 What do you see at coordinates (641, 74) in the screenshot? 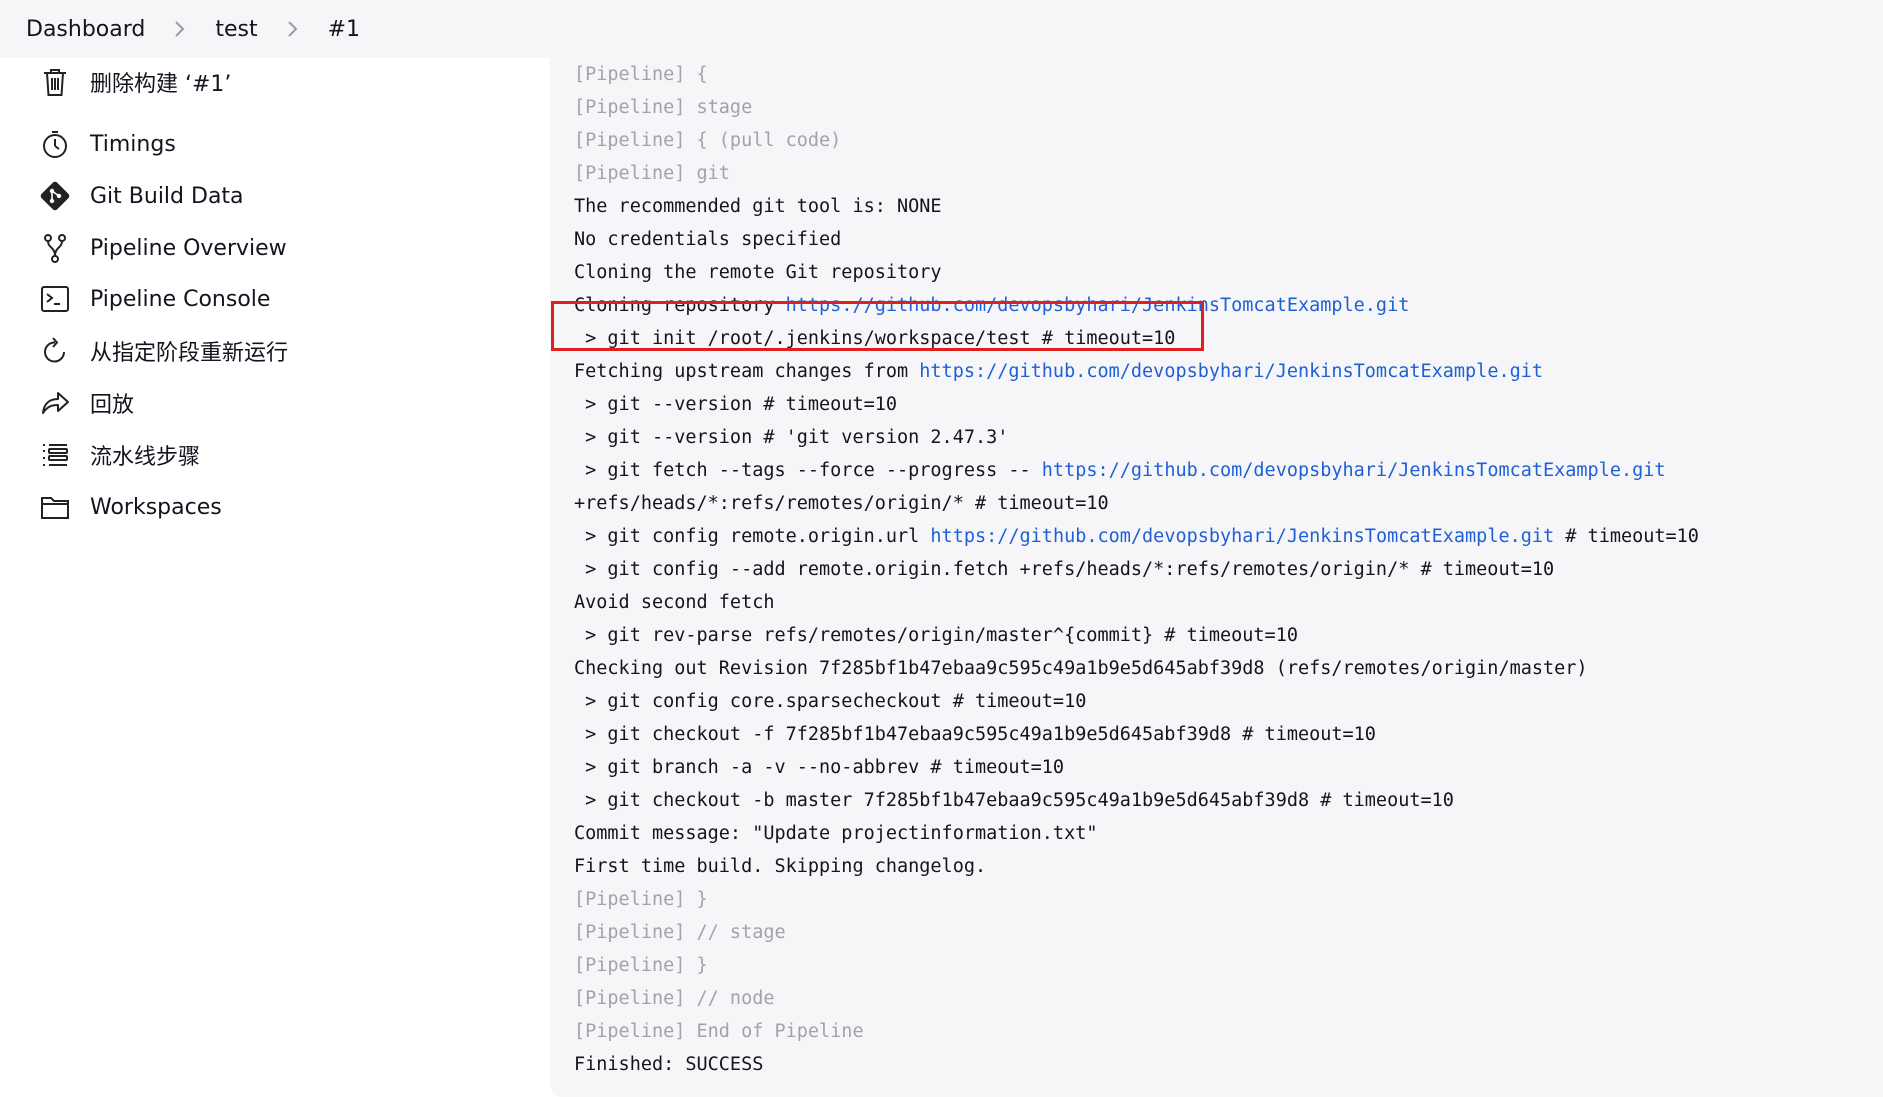
I see `console-text: [Pipeline] {` at bounding box center [641, 74].